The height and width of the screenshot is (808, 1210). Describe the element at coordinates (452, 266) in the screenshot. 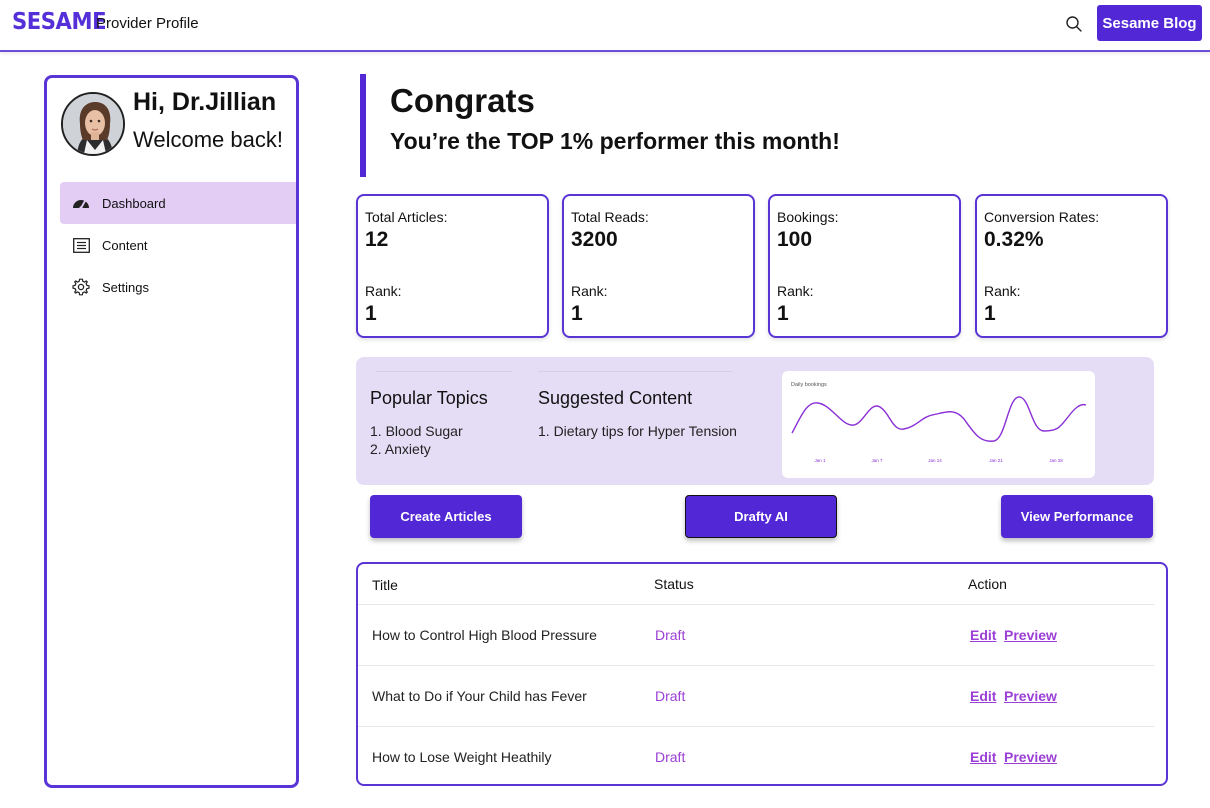

I see `stat-card-total-articles: Total Articles: 12 Rank: 1` at that location.